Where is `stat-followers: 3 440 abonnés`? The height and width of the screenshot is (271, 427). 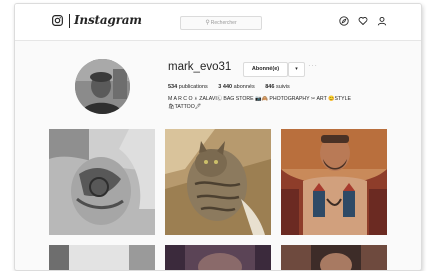
stat-followers: 3 440 abonnés is located at coordinates (236, 87).